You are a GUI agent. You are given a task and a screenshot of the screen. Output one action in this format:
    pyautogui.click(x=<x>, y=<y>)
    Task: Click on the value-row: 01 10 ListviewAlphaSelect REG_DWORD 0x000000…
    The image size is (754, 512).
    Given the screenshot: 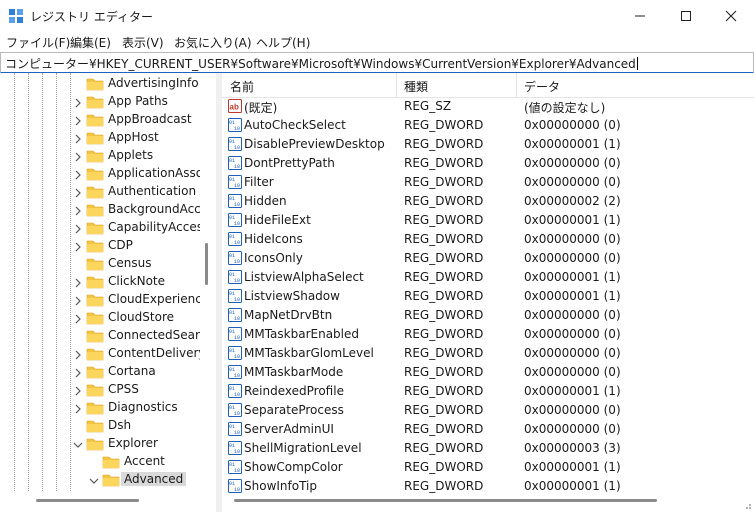 What is the action you would take?
    pyautogui.click(x=482, y=277)
    